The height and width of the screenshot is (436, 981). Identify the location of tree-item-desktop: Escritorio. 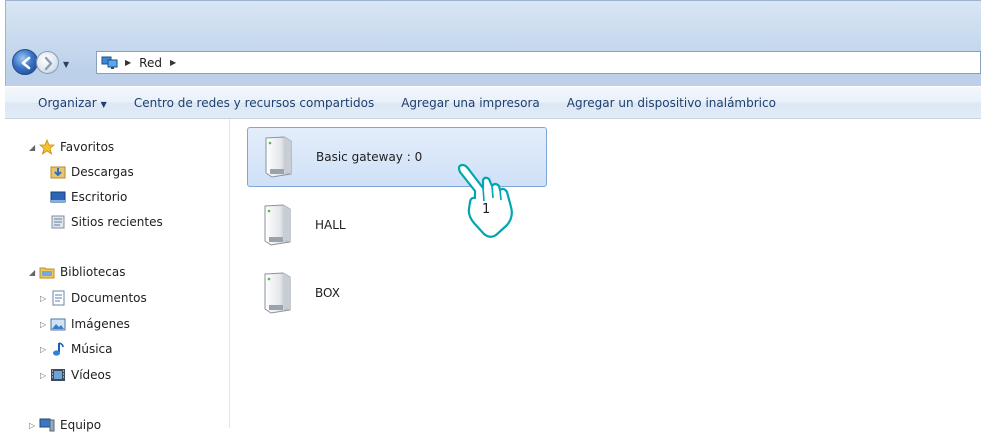
(88, 197).